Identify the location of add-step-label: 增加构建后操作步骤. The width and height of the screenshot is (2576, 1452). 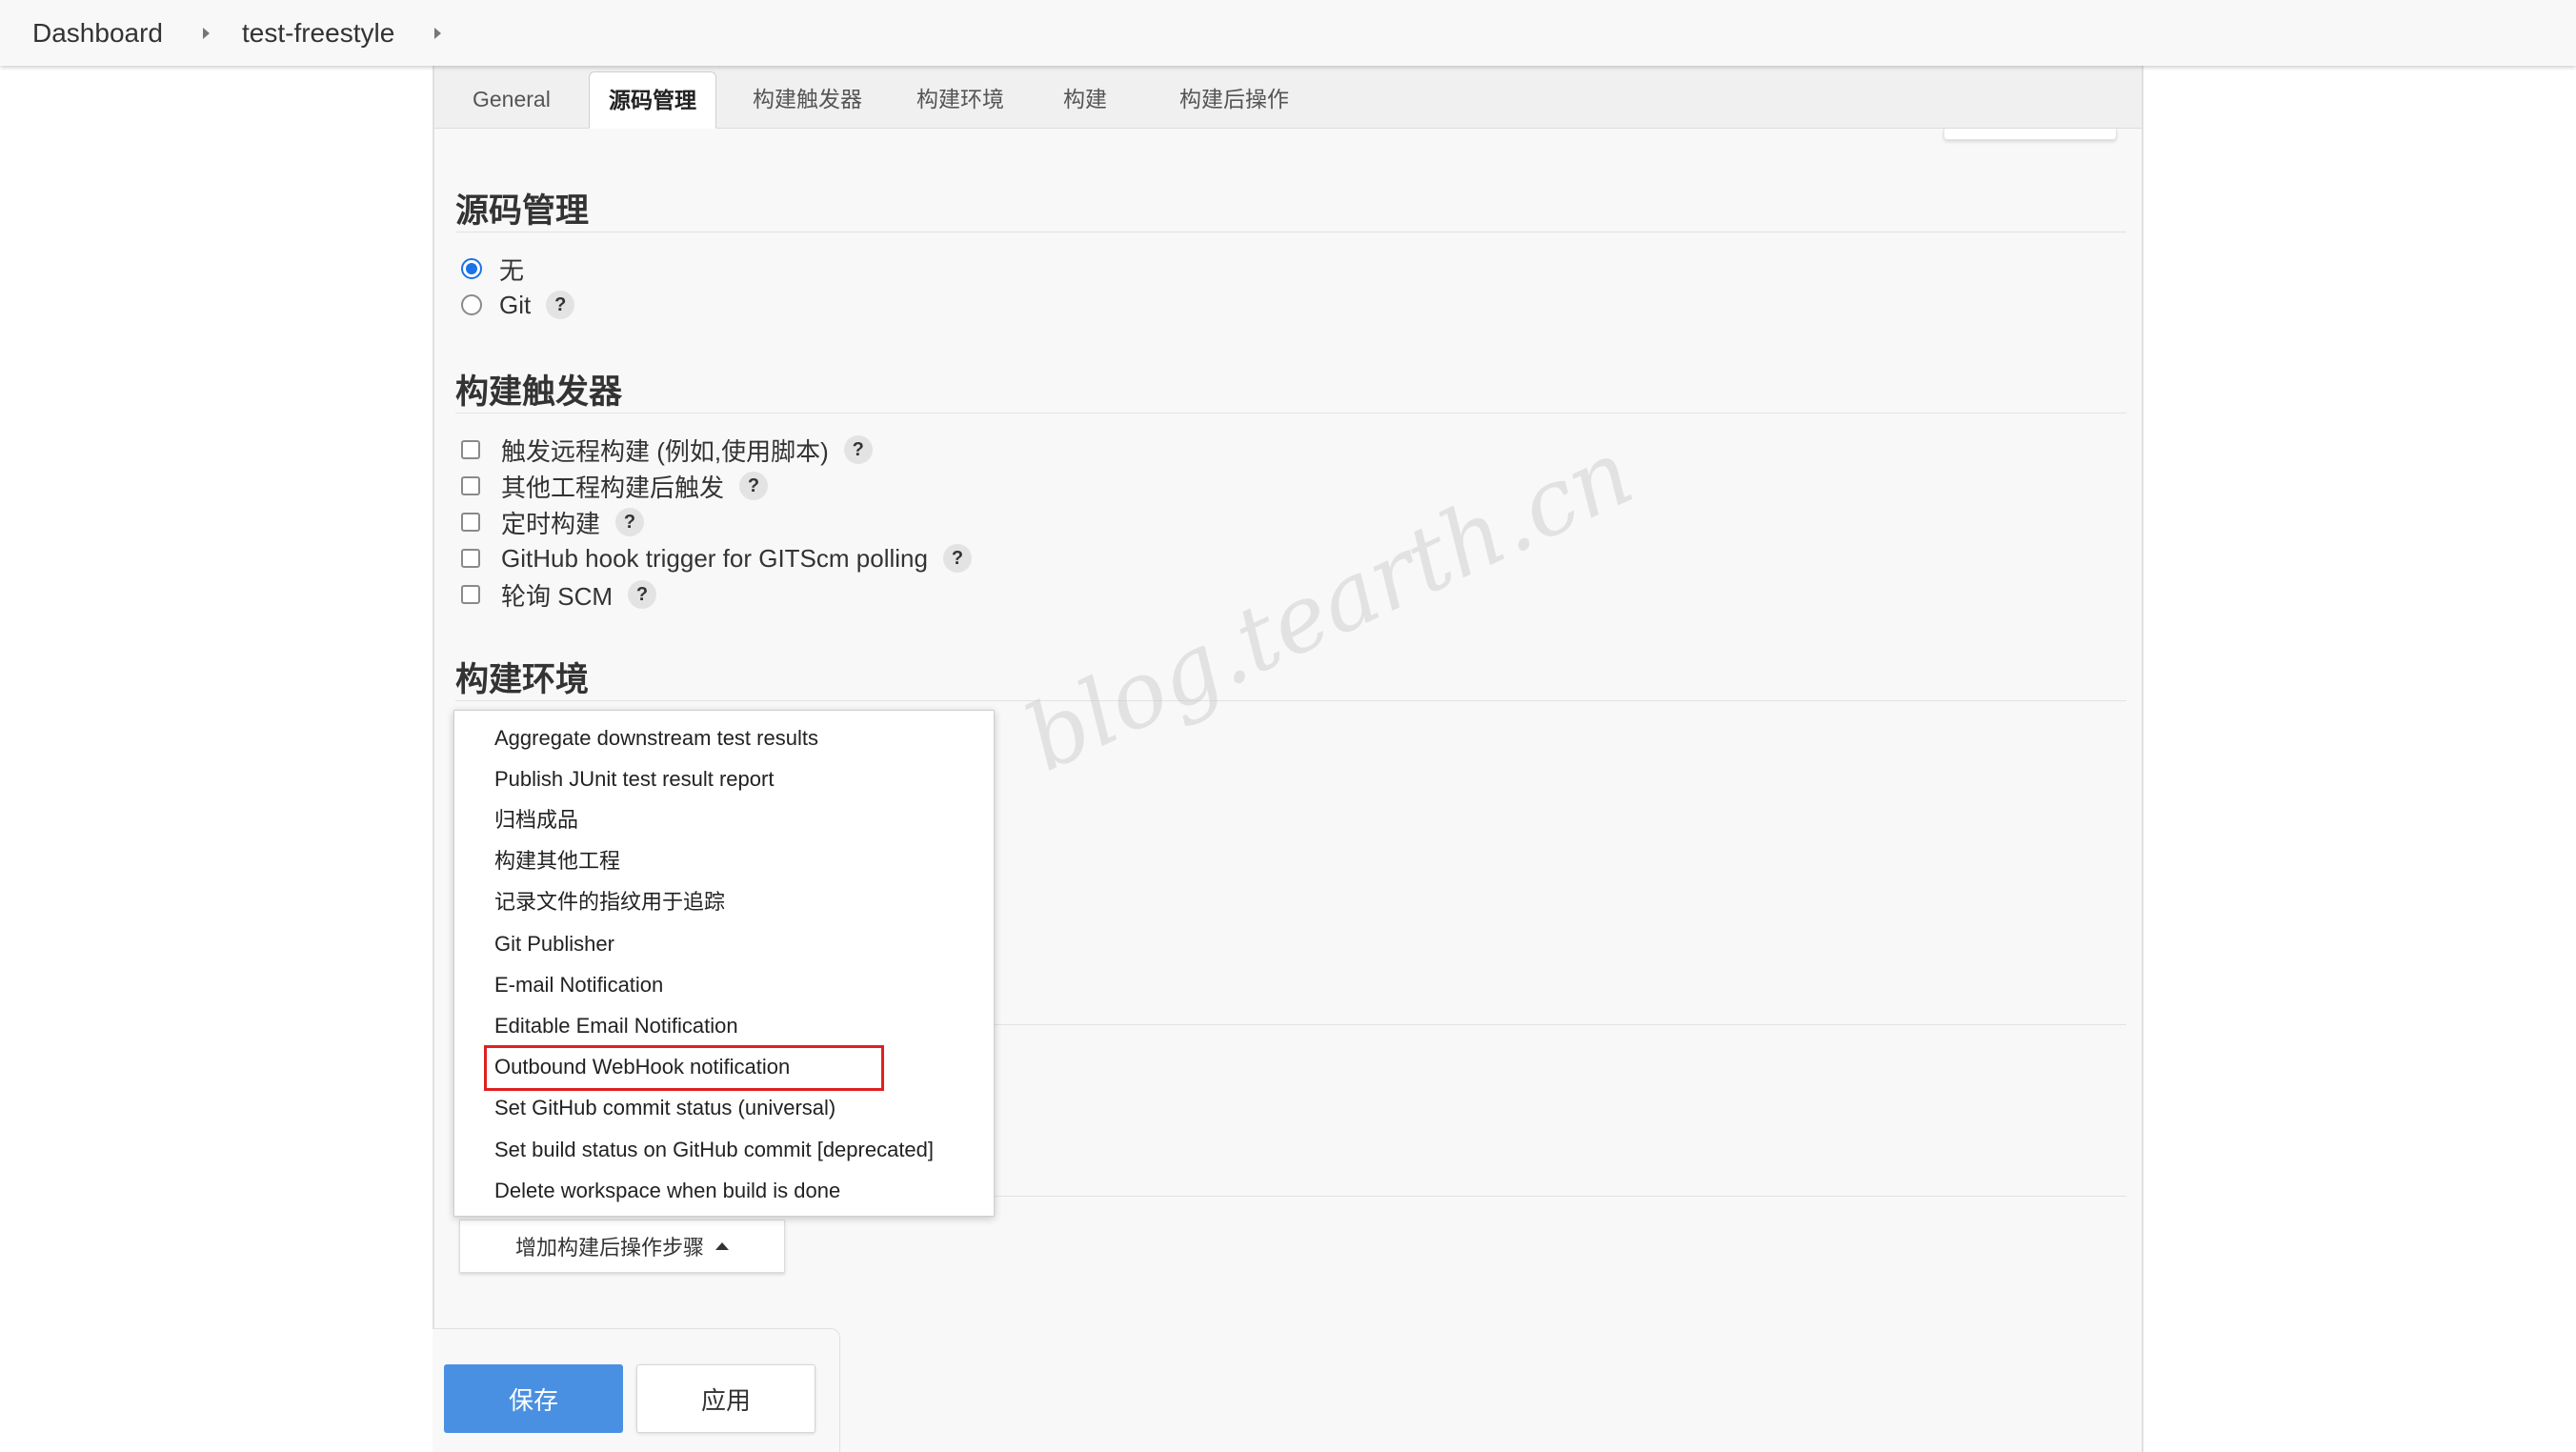
(609, 1248).